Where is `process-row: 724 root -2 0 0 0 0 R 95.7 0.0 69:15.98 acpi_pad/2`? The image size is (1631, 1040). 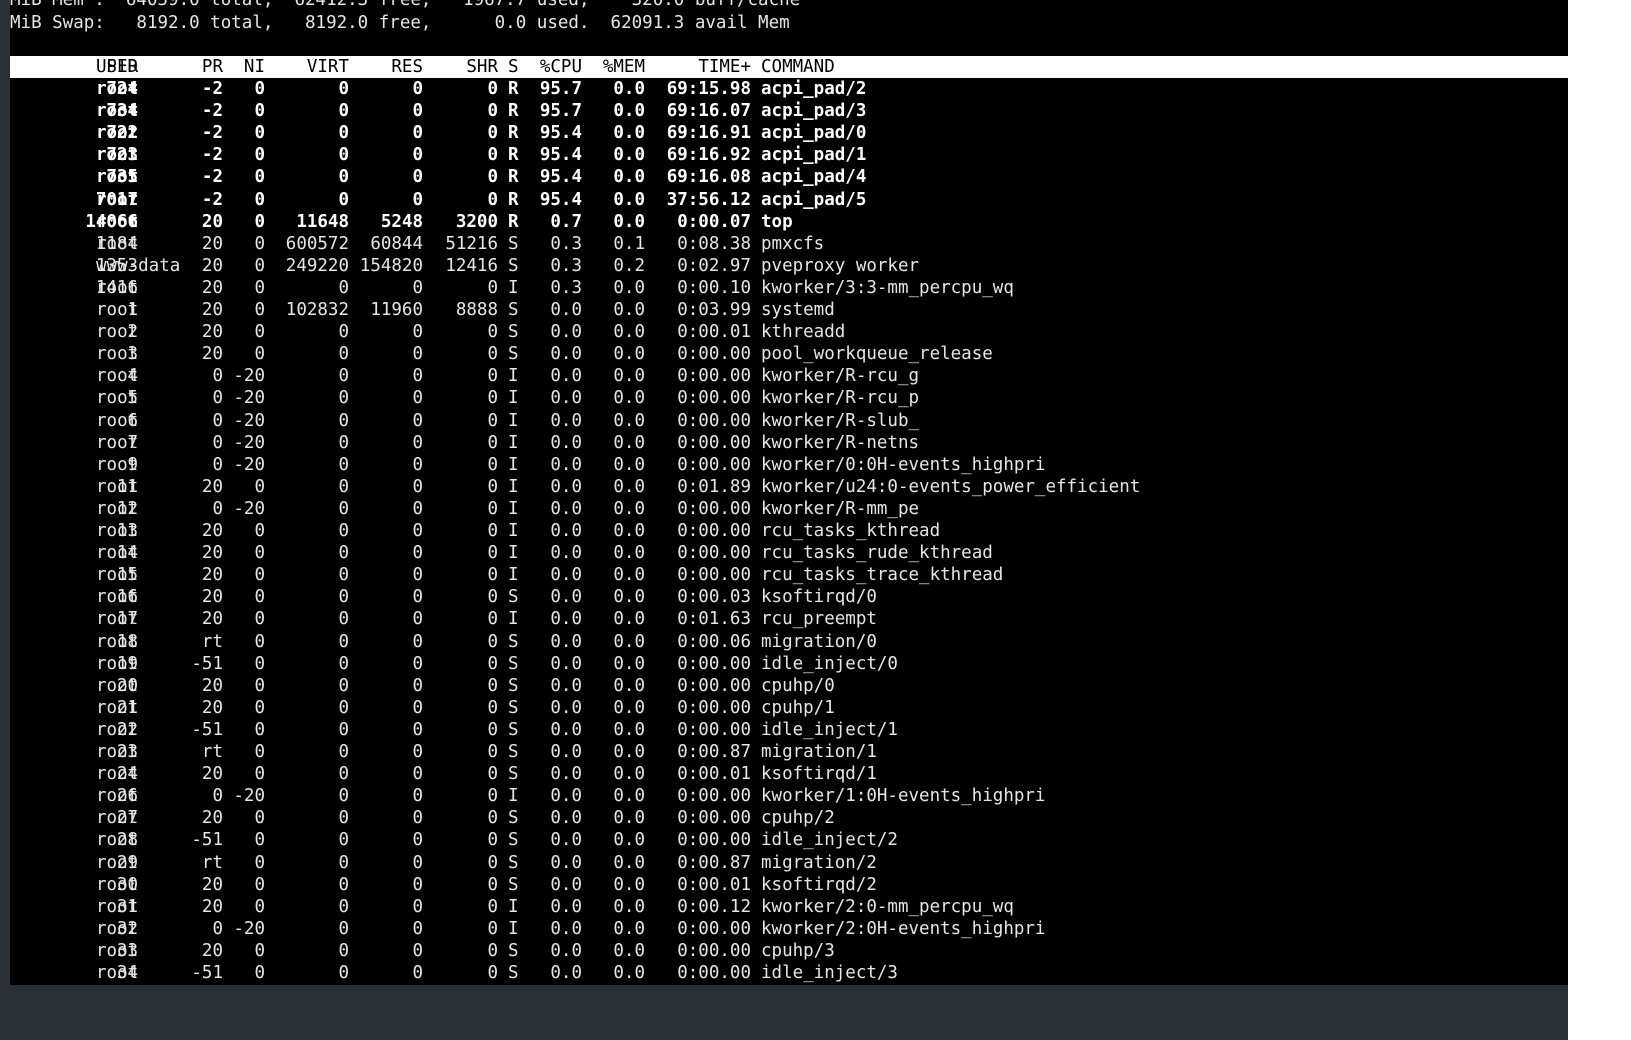 process-row: 724 root -2 0 0 0 0 R 95.7 0.0 69:15.98 acpi_pad/2 is located at coordinates (789, 89).